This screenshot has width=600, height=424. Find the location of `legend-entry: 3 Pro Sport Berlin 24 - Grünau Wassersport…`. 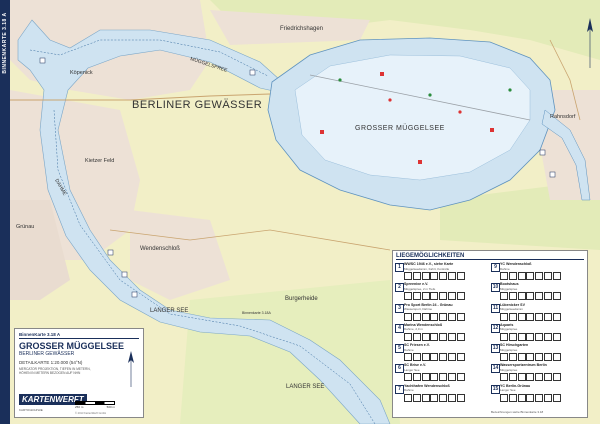

legend-entry: 3 Pro Sport Berlin 24 - Grünau Wassersport… is located at coordinates (442, 313).